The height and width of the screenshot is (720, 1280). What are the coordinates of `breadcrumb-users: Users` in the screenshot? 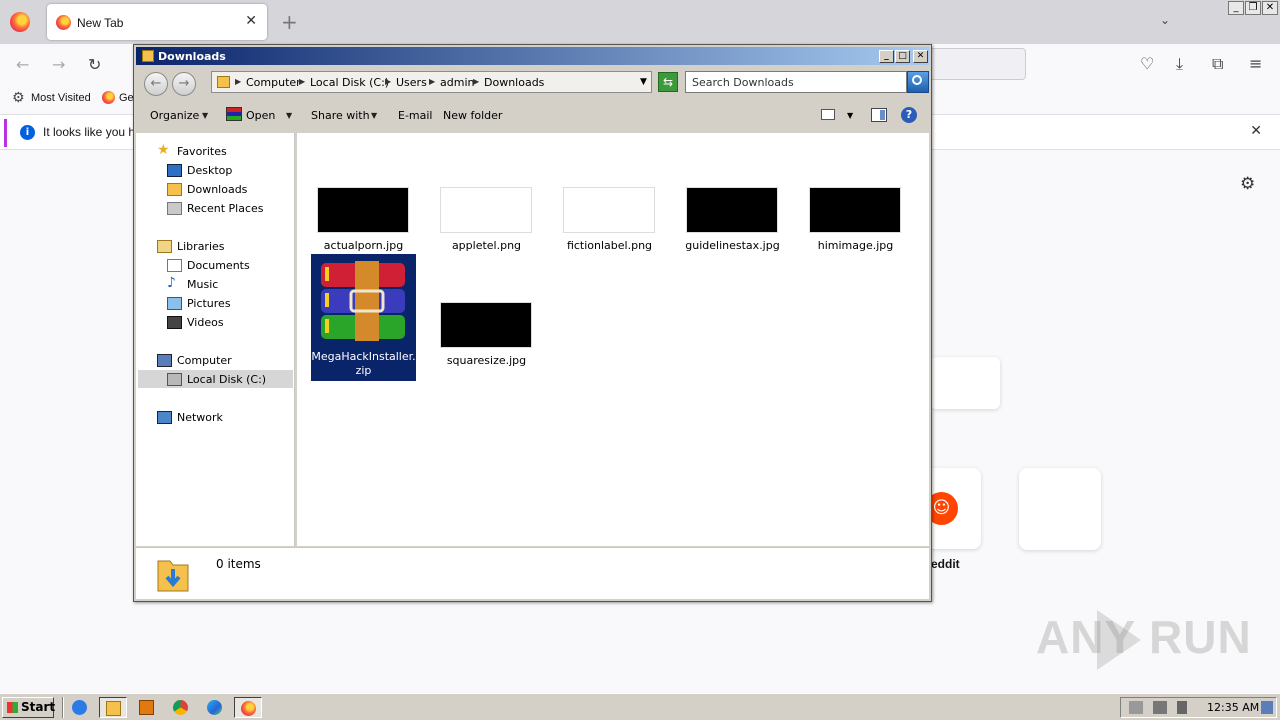 It's located at (411, 82).